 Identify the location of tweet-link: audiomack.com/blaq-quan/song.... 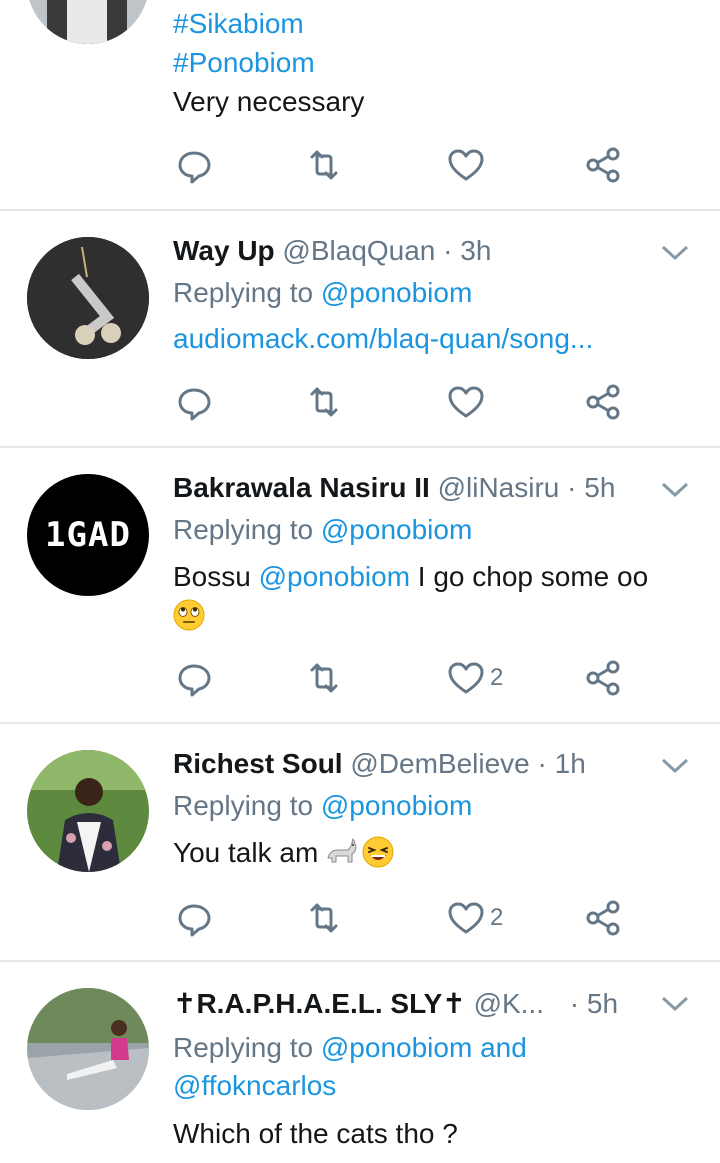
(383, 339).